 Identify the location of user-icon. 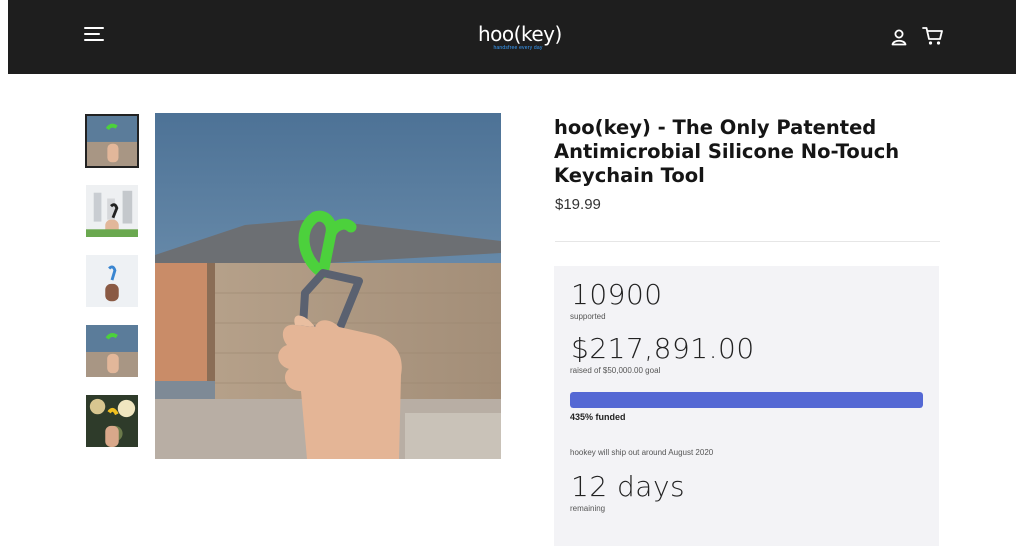
(899, 37).